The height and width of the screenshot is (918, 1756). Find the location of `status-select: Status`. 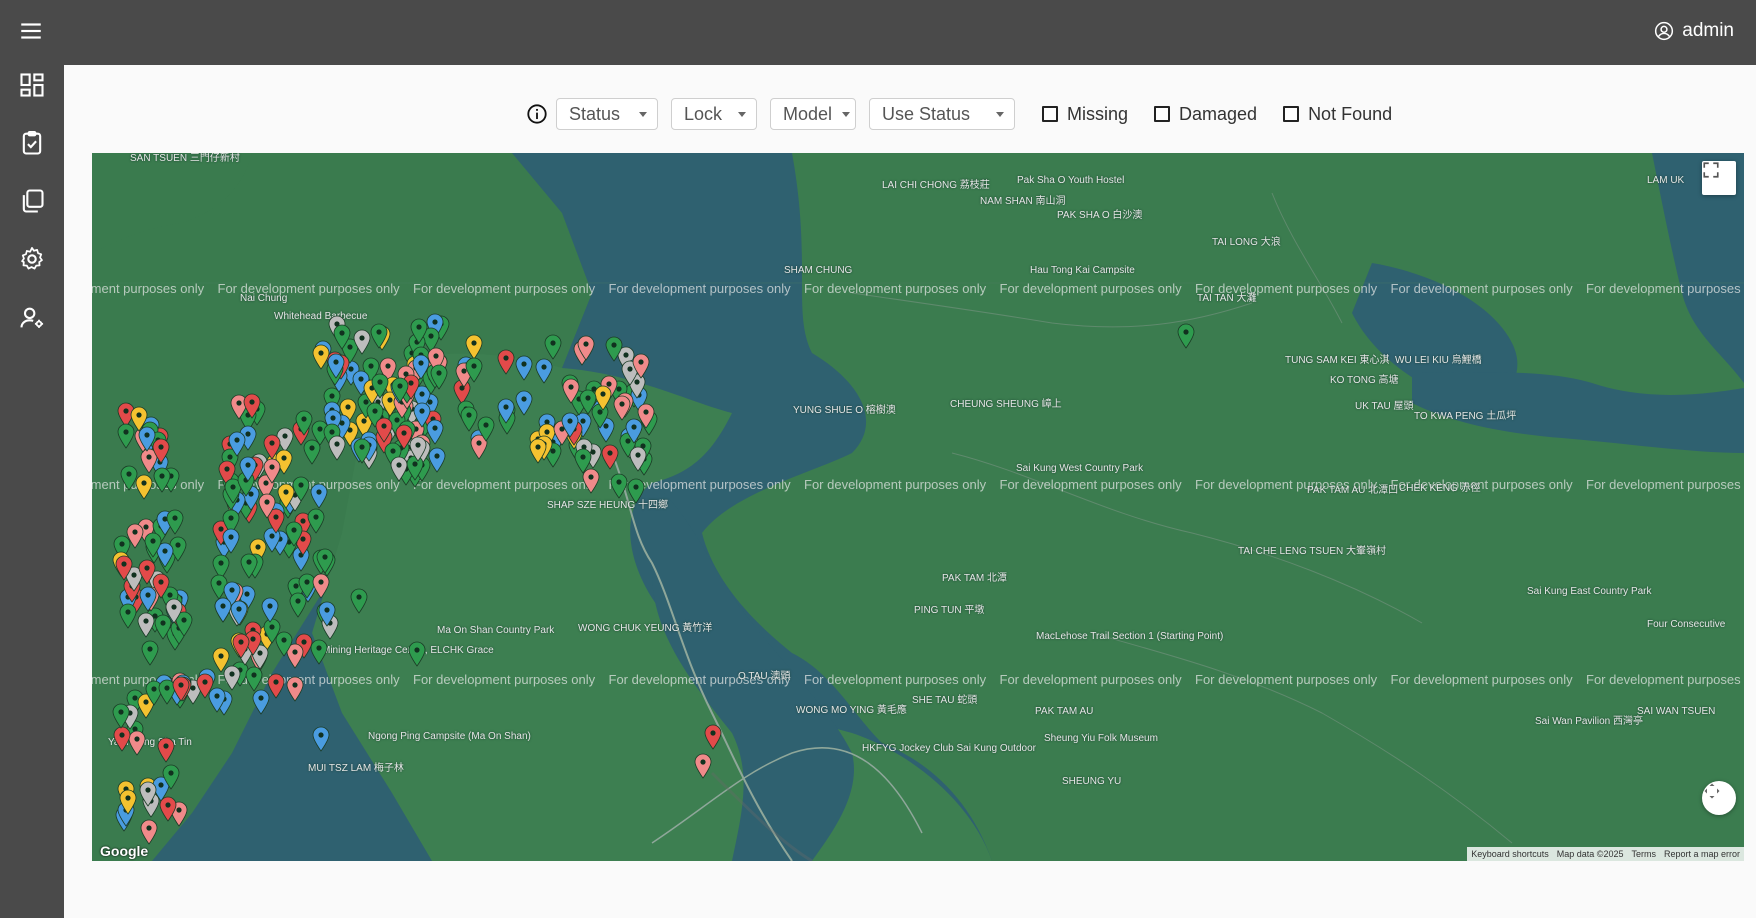

status-select: Status is located at coordinates (607, 114).